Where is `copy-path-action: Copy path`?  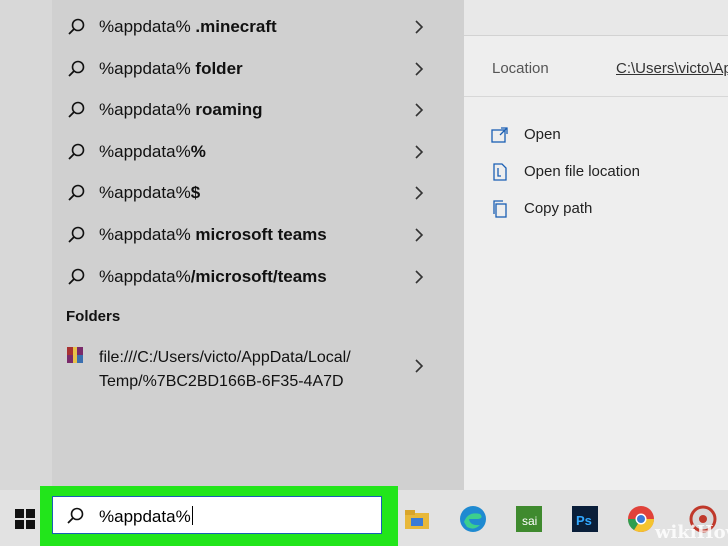 copy-path-action: Copy path is located at coordinates (600, 211).